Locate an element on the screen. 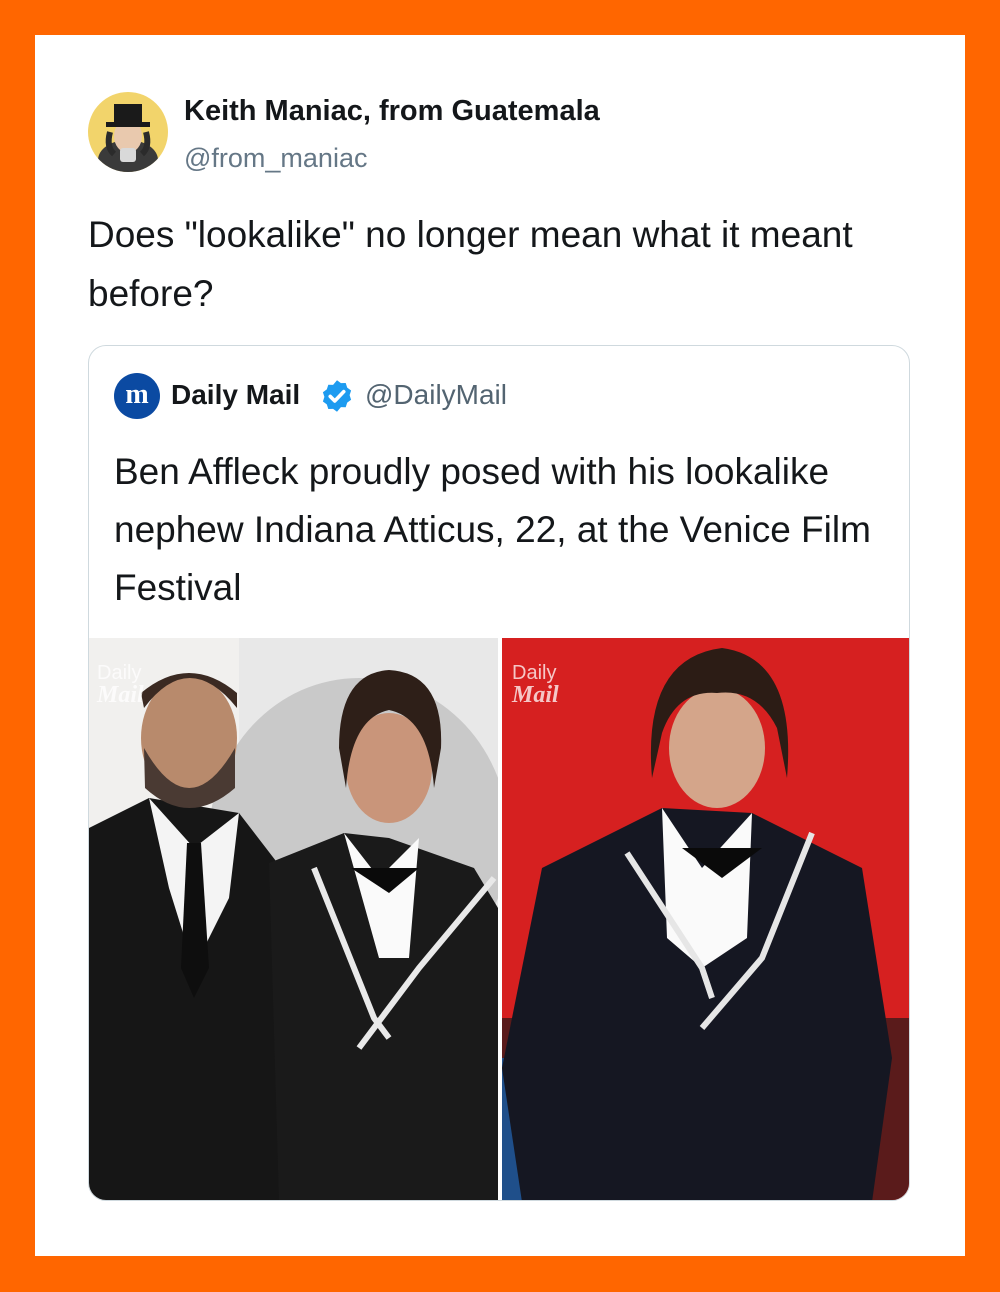  watermark-right: Daily Mail is located at coordinates (535, 685).